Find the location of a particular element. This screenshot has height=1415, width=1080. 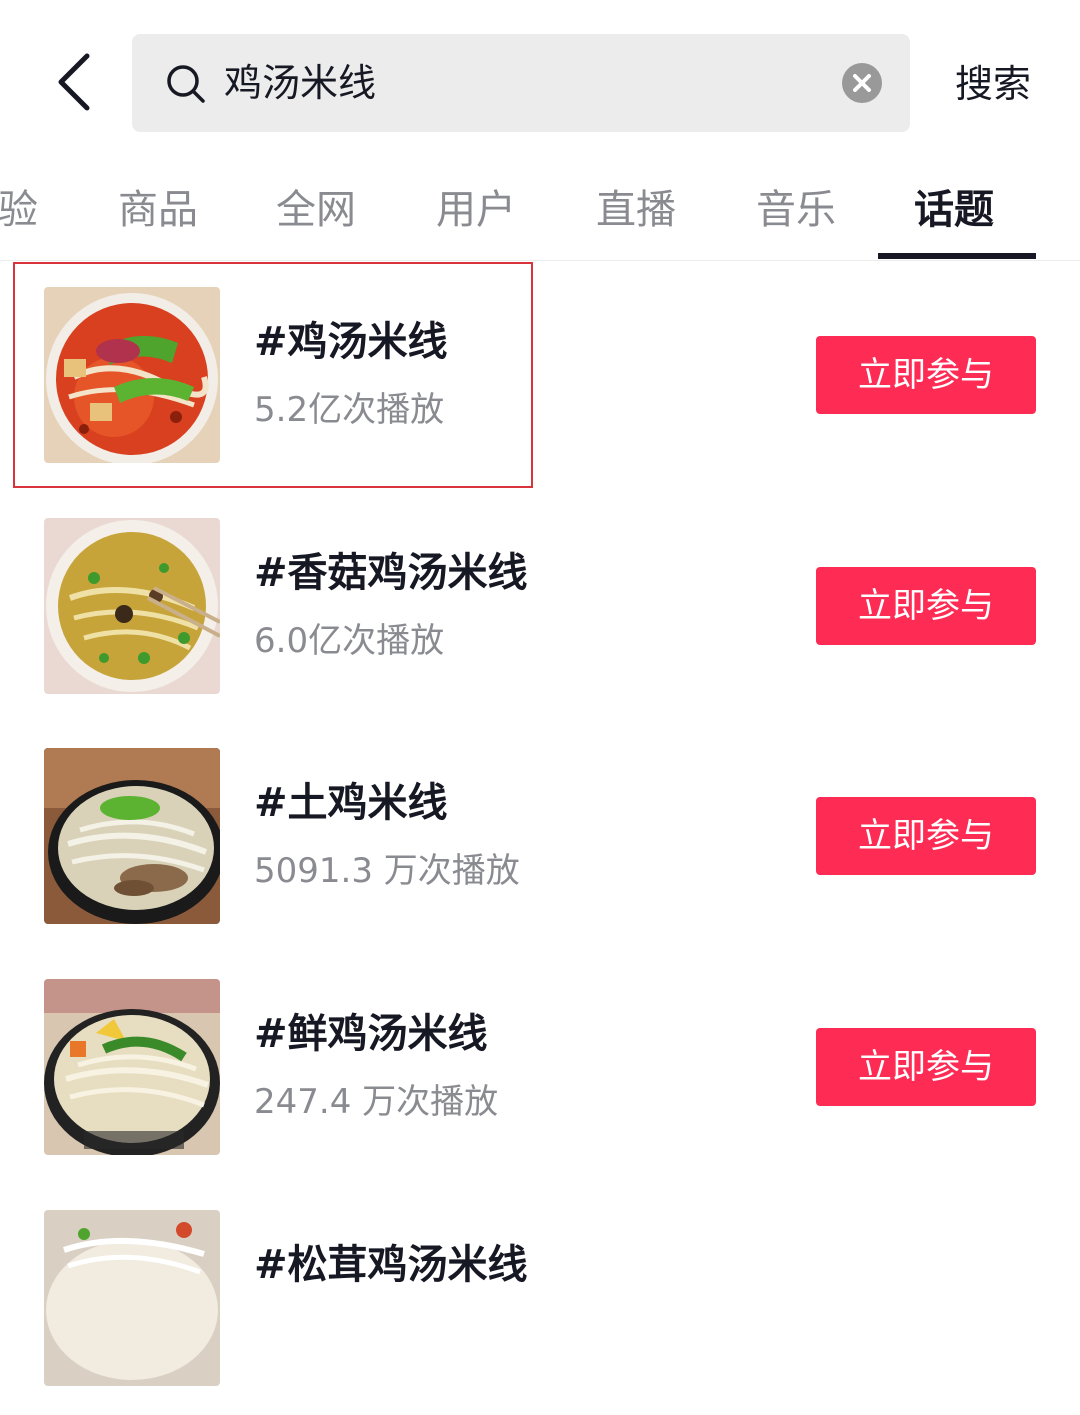

chevron-left-icon is located at coordinates (75, 84).